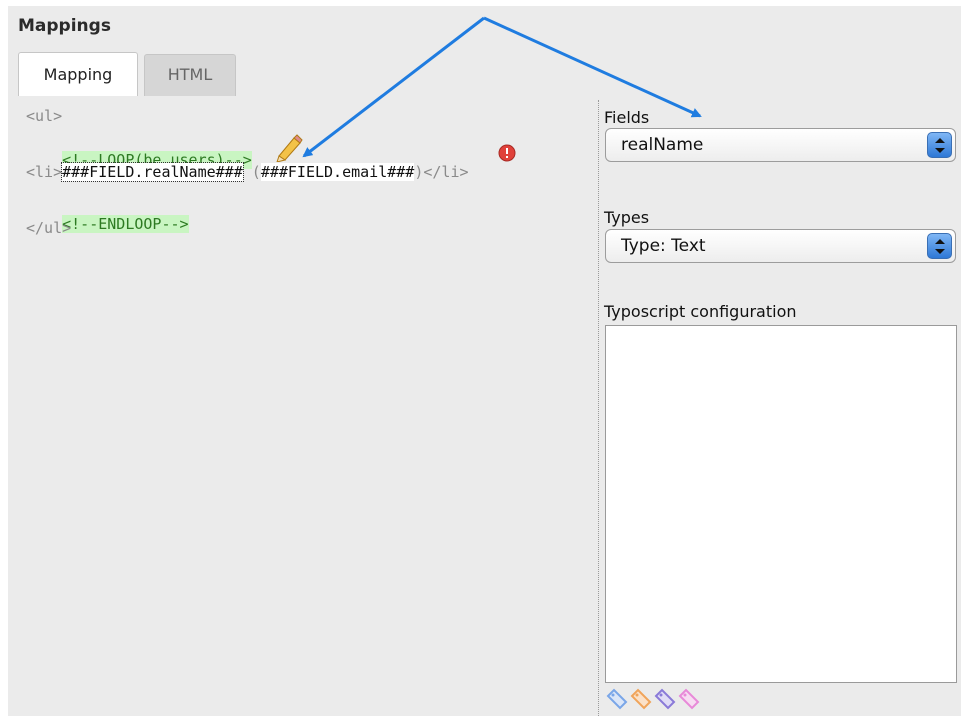 The height and width of the screenshot is (716, 961). What do you see at coordinates (627, 217) in the screenshot?
I see `types-label: Types` at bounding box center [627, 217].